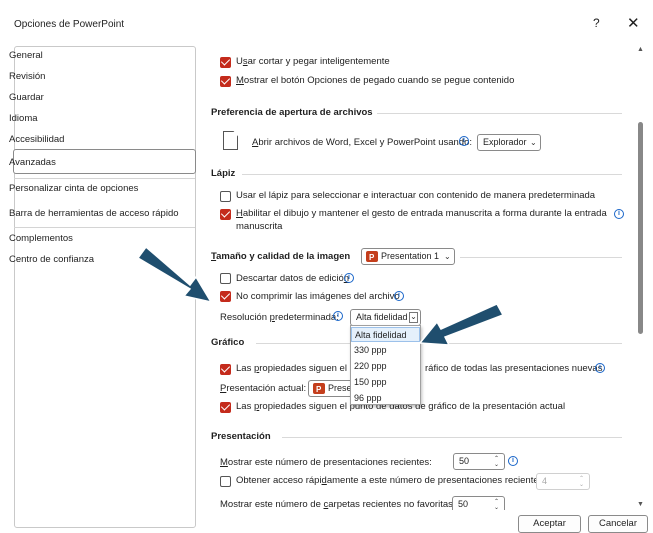  What do you see at coordinates (225, 369) in the screenshot?
I see `chart-props-new-checkbox` at bounding box center [225, 369].